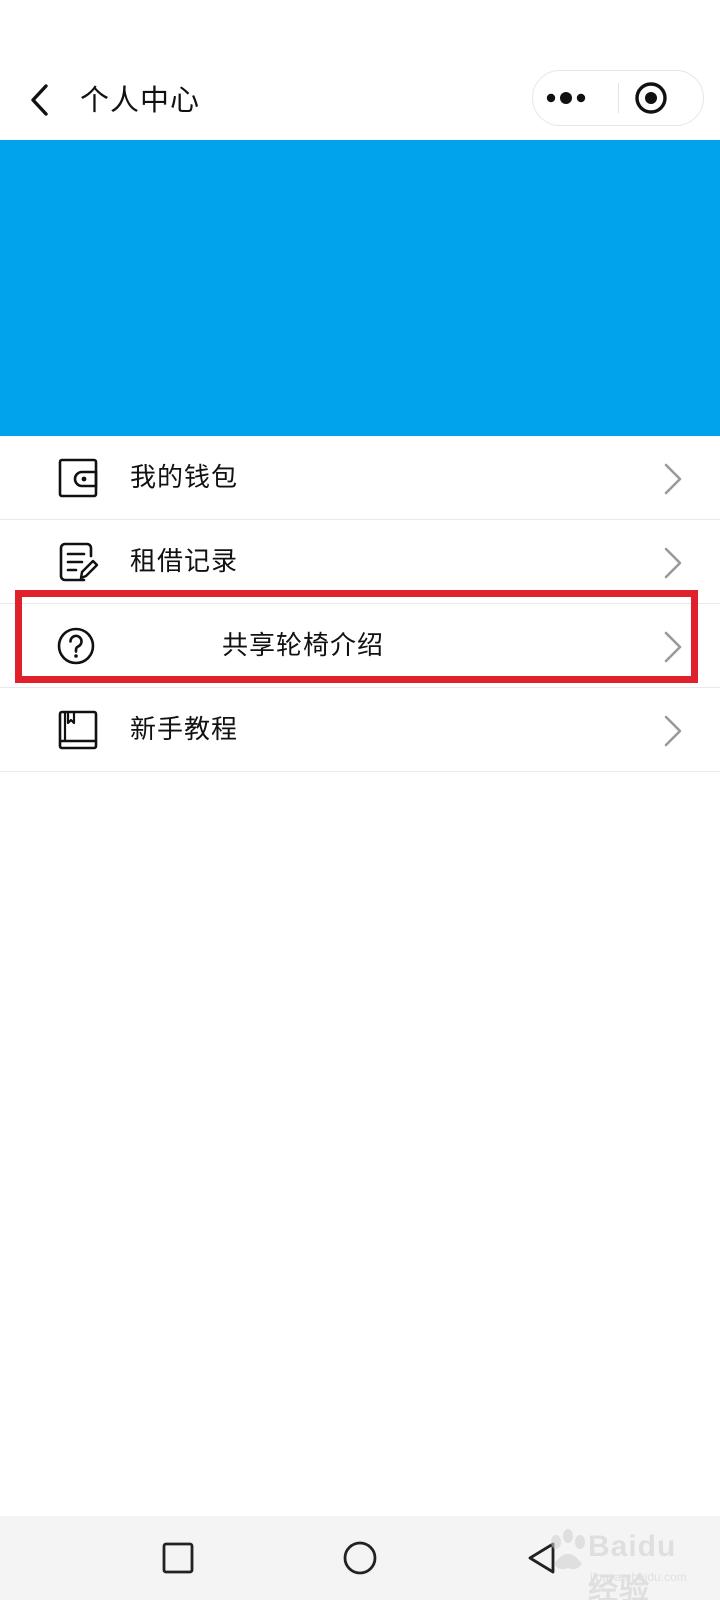 Image resolution: width=720 pixels, height=1600 pixels. I want to click on close-mini-program-button, so click(661, 98).